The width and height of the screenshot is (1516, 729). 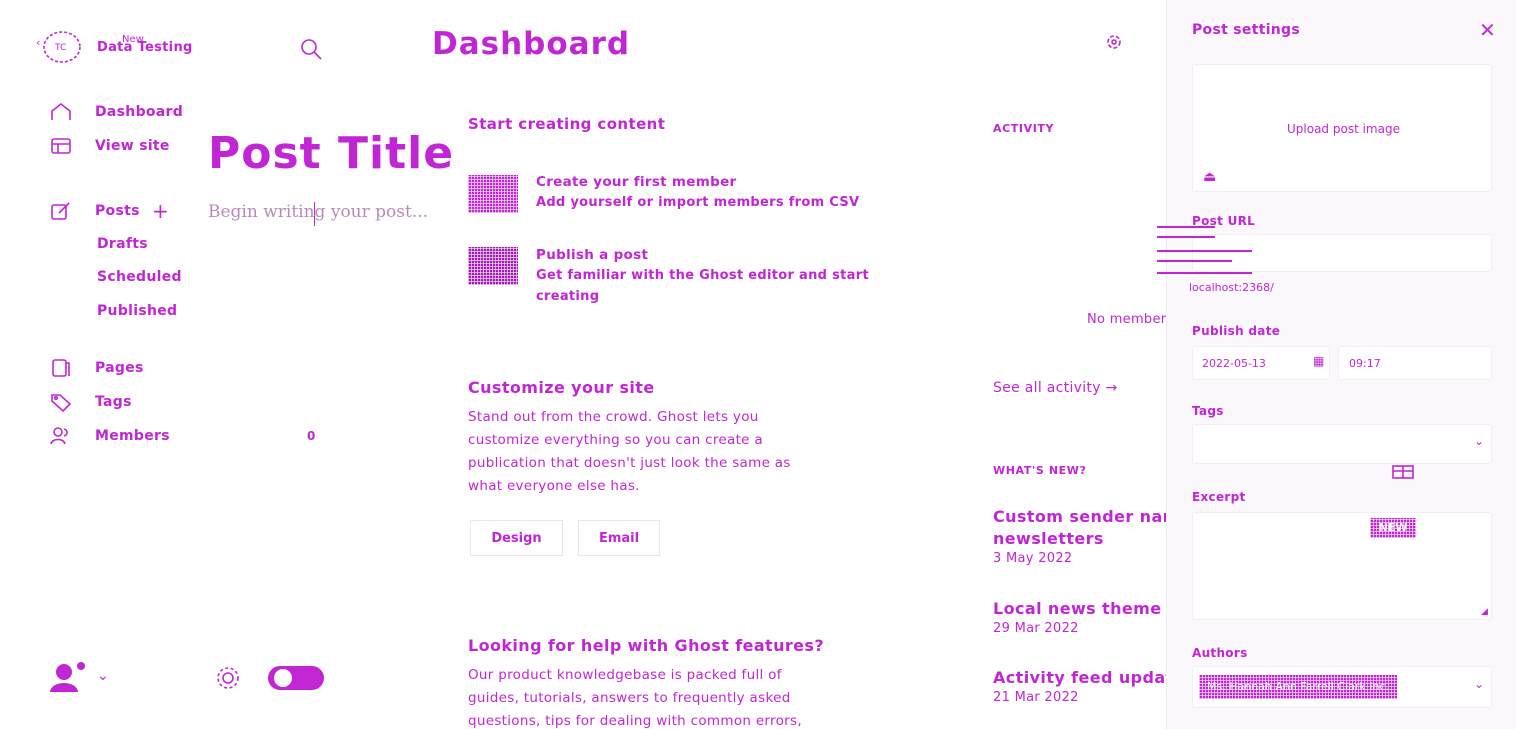 I want to click on home-icon, so click(x=61, y=111).